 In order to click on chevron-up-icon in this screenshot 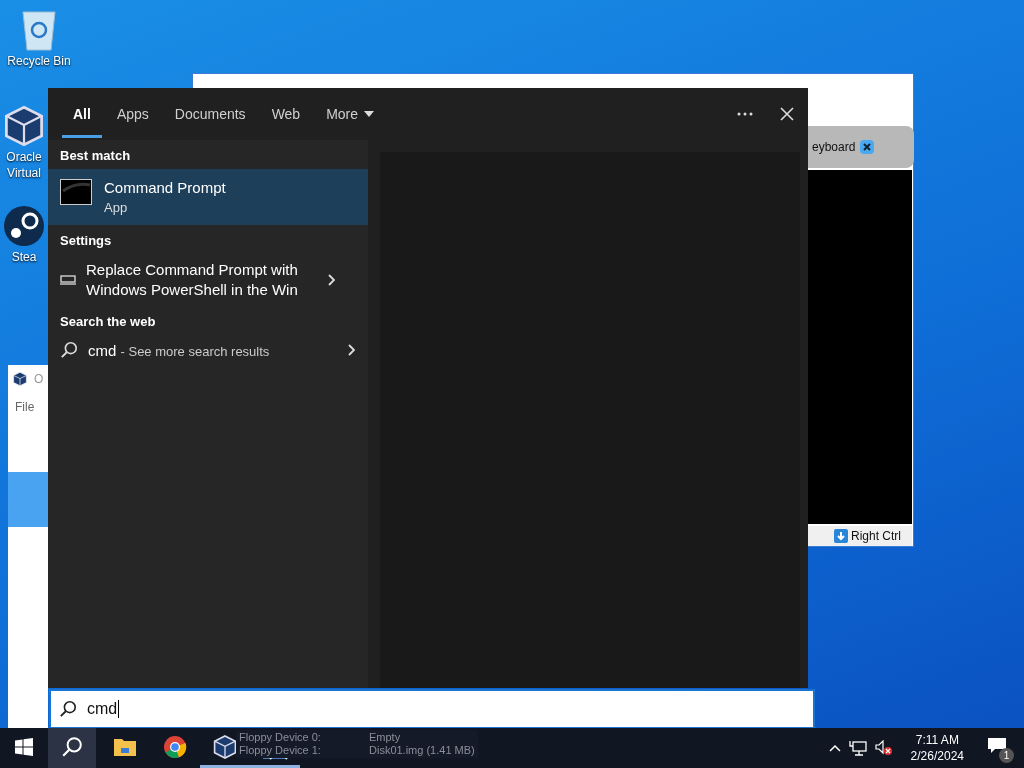, I will do `click(834, 748)`.